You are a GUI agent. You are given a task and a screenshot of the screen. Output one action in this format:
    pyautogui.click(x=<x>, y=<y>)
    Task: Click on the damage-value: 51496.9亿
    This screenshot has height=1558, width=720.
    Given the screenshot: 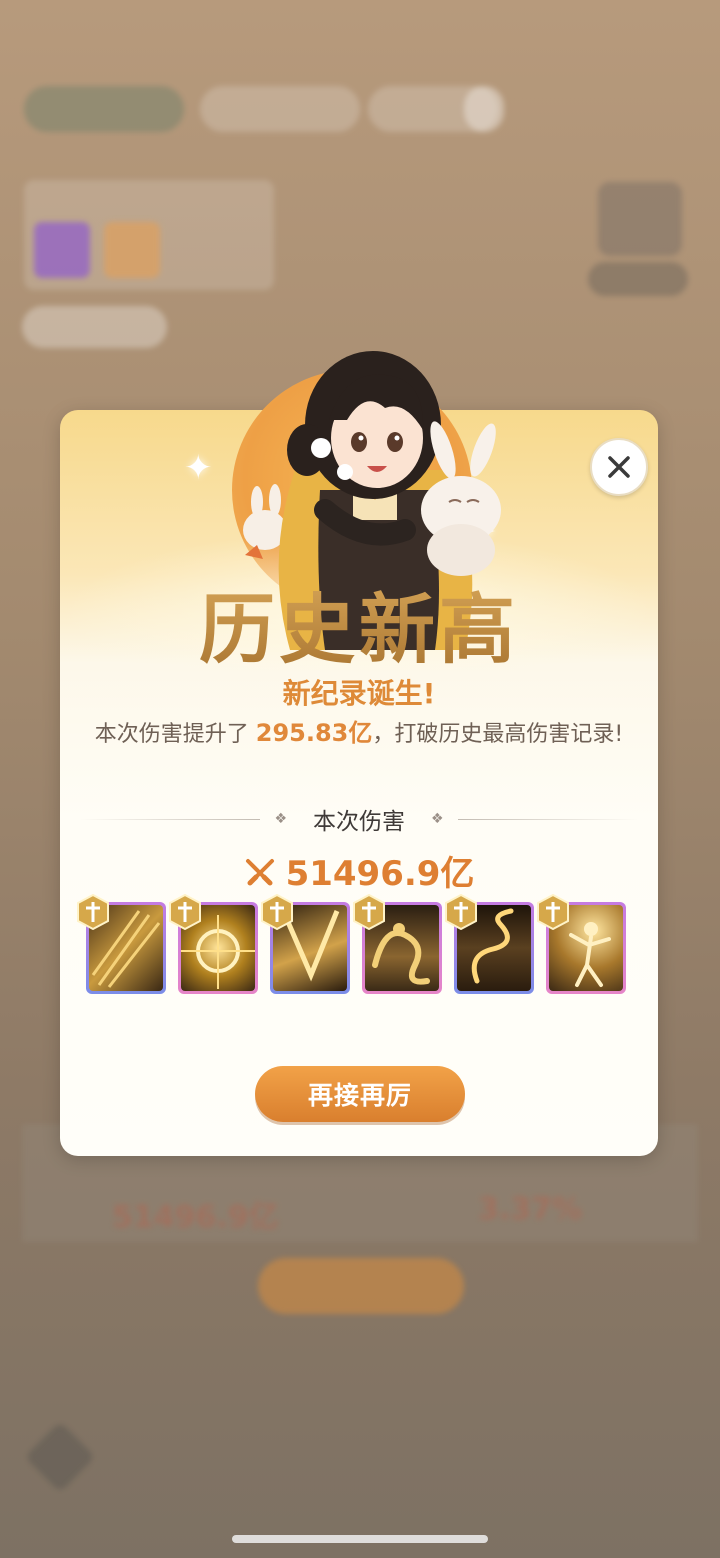 What is the action you would take?
    pyautogui.click(x=380, y=874)
    